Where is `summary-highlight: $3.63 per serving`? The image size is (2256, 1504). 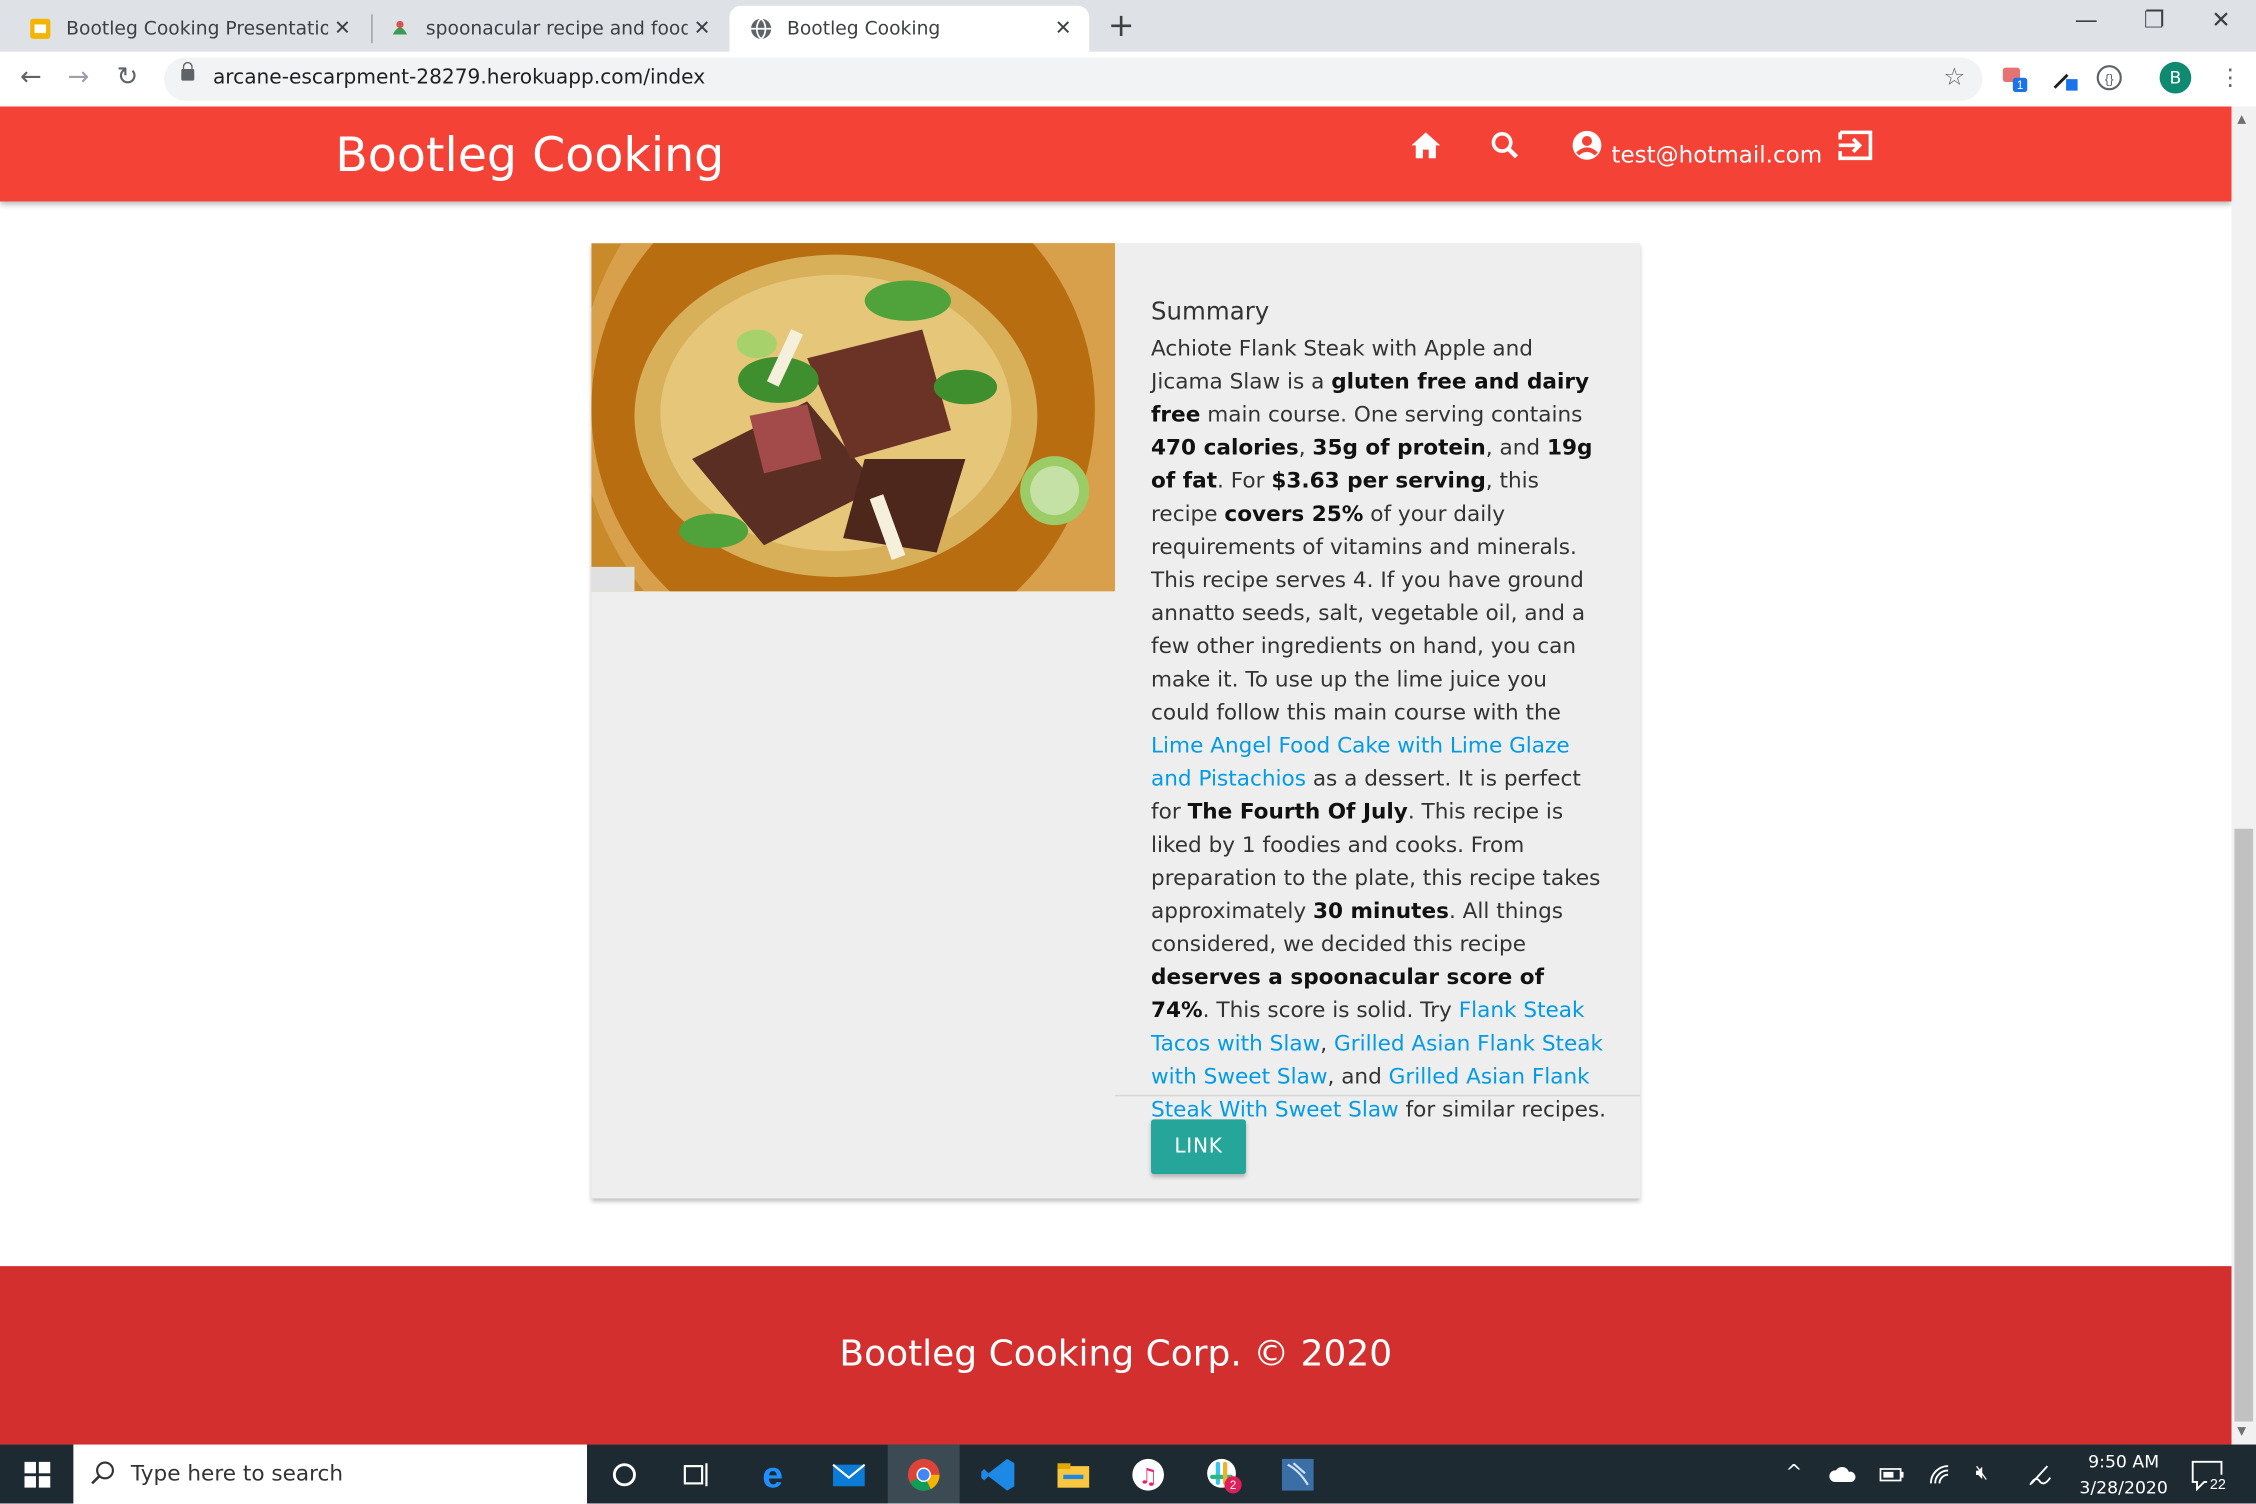 summary-highlight: $3.63 per serving is located at coordinates (1378, 480).